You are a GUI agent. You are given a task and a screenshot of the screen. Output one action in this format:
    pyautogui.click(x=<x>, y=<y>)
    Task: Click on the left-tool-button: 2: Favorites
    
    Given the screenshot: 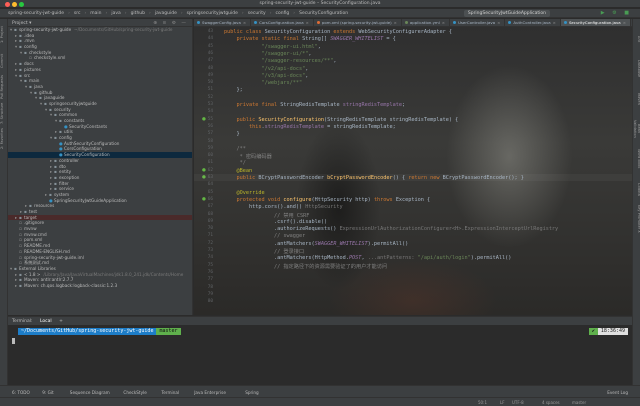 What is the action you would take?
    pyautogui.click(x=4, y=139)
    